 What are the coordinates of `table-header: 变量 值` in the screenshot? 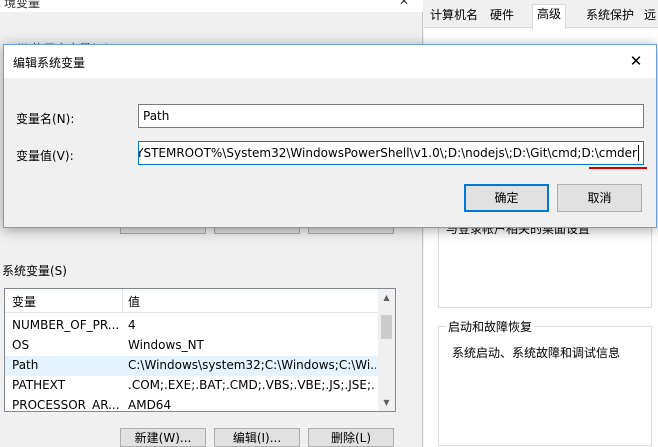 It's located at (192, 301).